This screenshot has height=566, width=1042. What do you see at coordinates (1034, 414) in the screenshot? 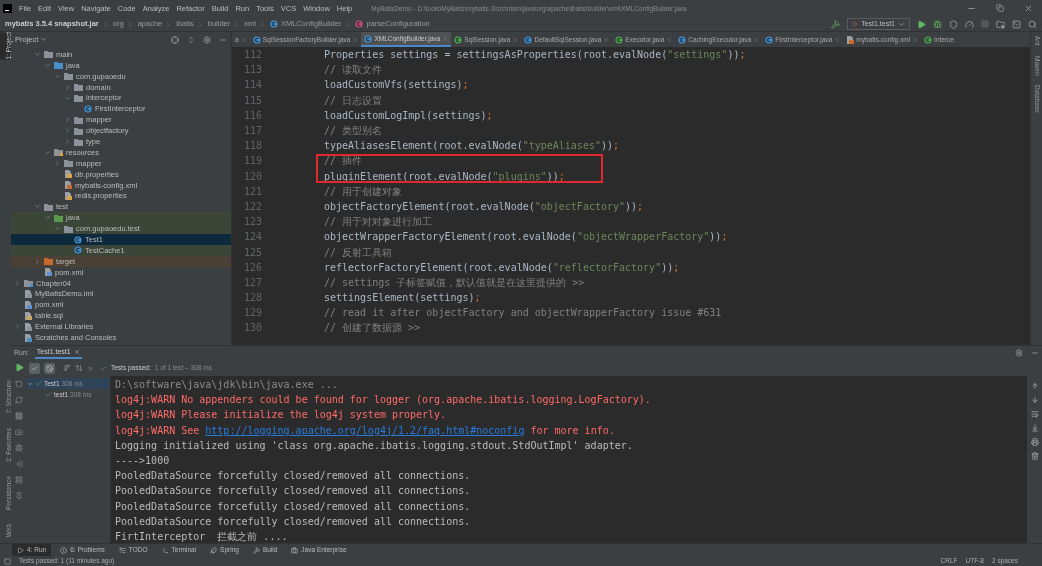
I see `wrap-icon` at bounding box center [1034, 414].